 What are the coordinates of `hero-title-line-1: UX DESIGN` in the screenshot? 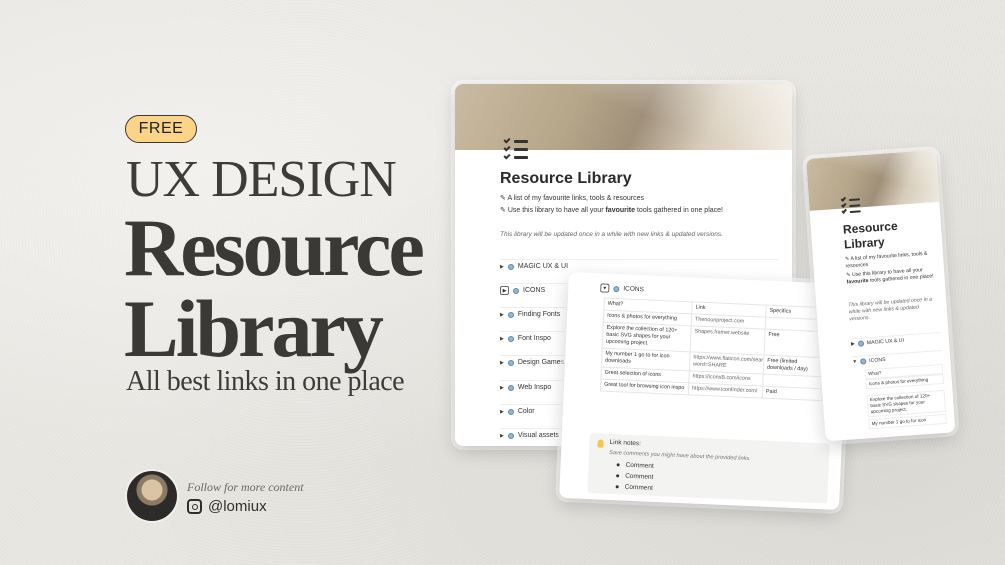 It's located at (261, 179).